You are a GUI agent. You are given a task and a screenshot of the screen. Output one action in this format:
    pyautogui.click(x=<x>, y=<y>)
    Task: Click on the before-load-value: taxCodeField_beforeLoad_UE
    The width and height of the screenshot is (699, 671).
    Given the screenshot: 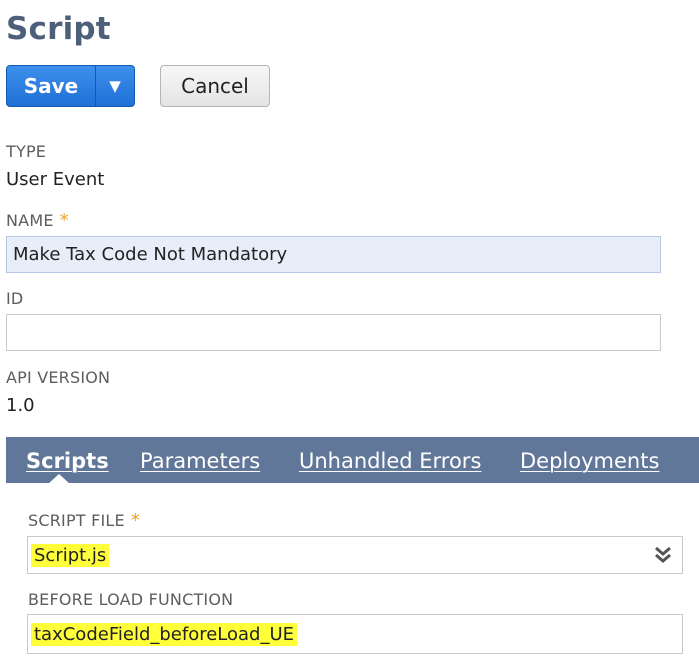 What is the action you would take?
    pyautogui.click(x=164, y=634)
    